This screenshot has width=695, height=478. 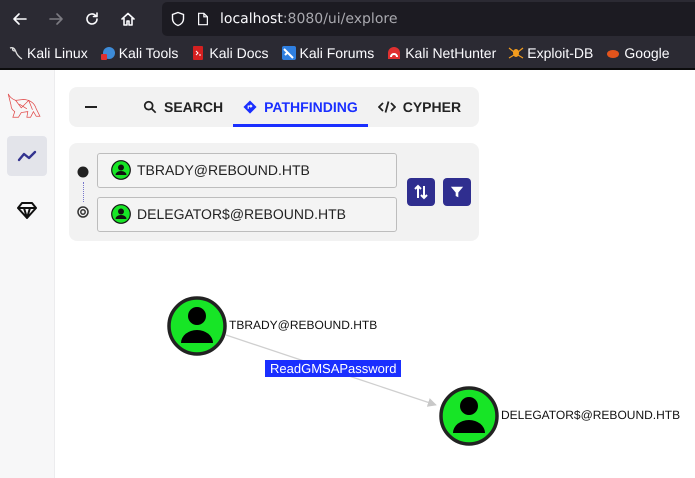 What do you see at coordinates (250, 107) in the screenshot?
I see `route-diamond-icon` at bounding box center [250, 107].